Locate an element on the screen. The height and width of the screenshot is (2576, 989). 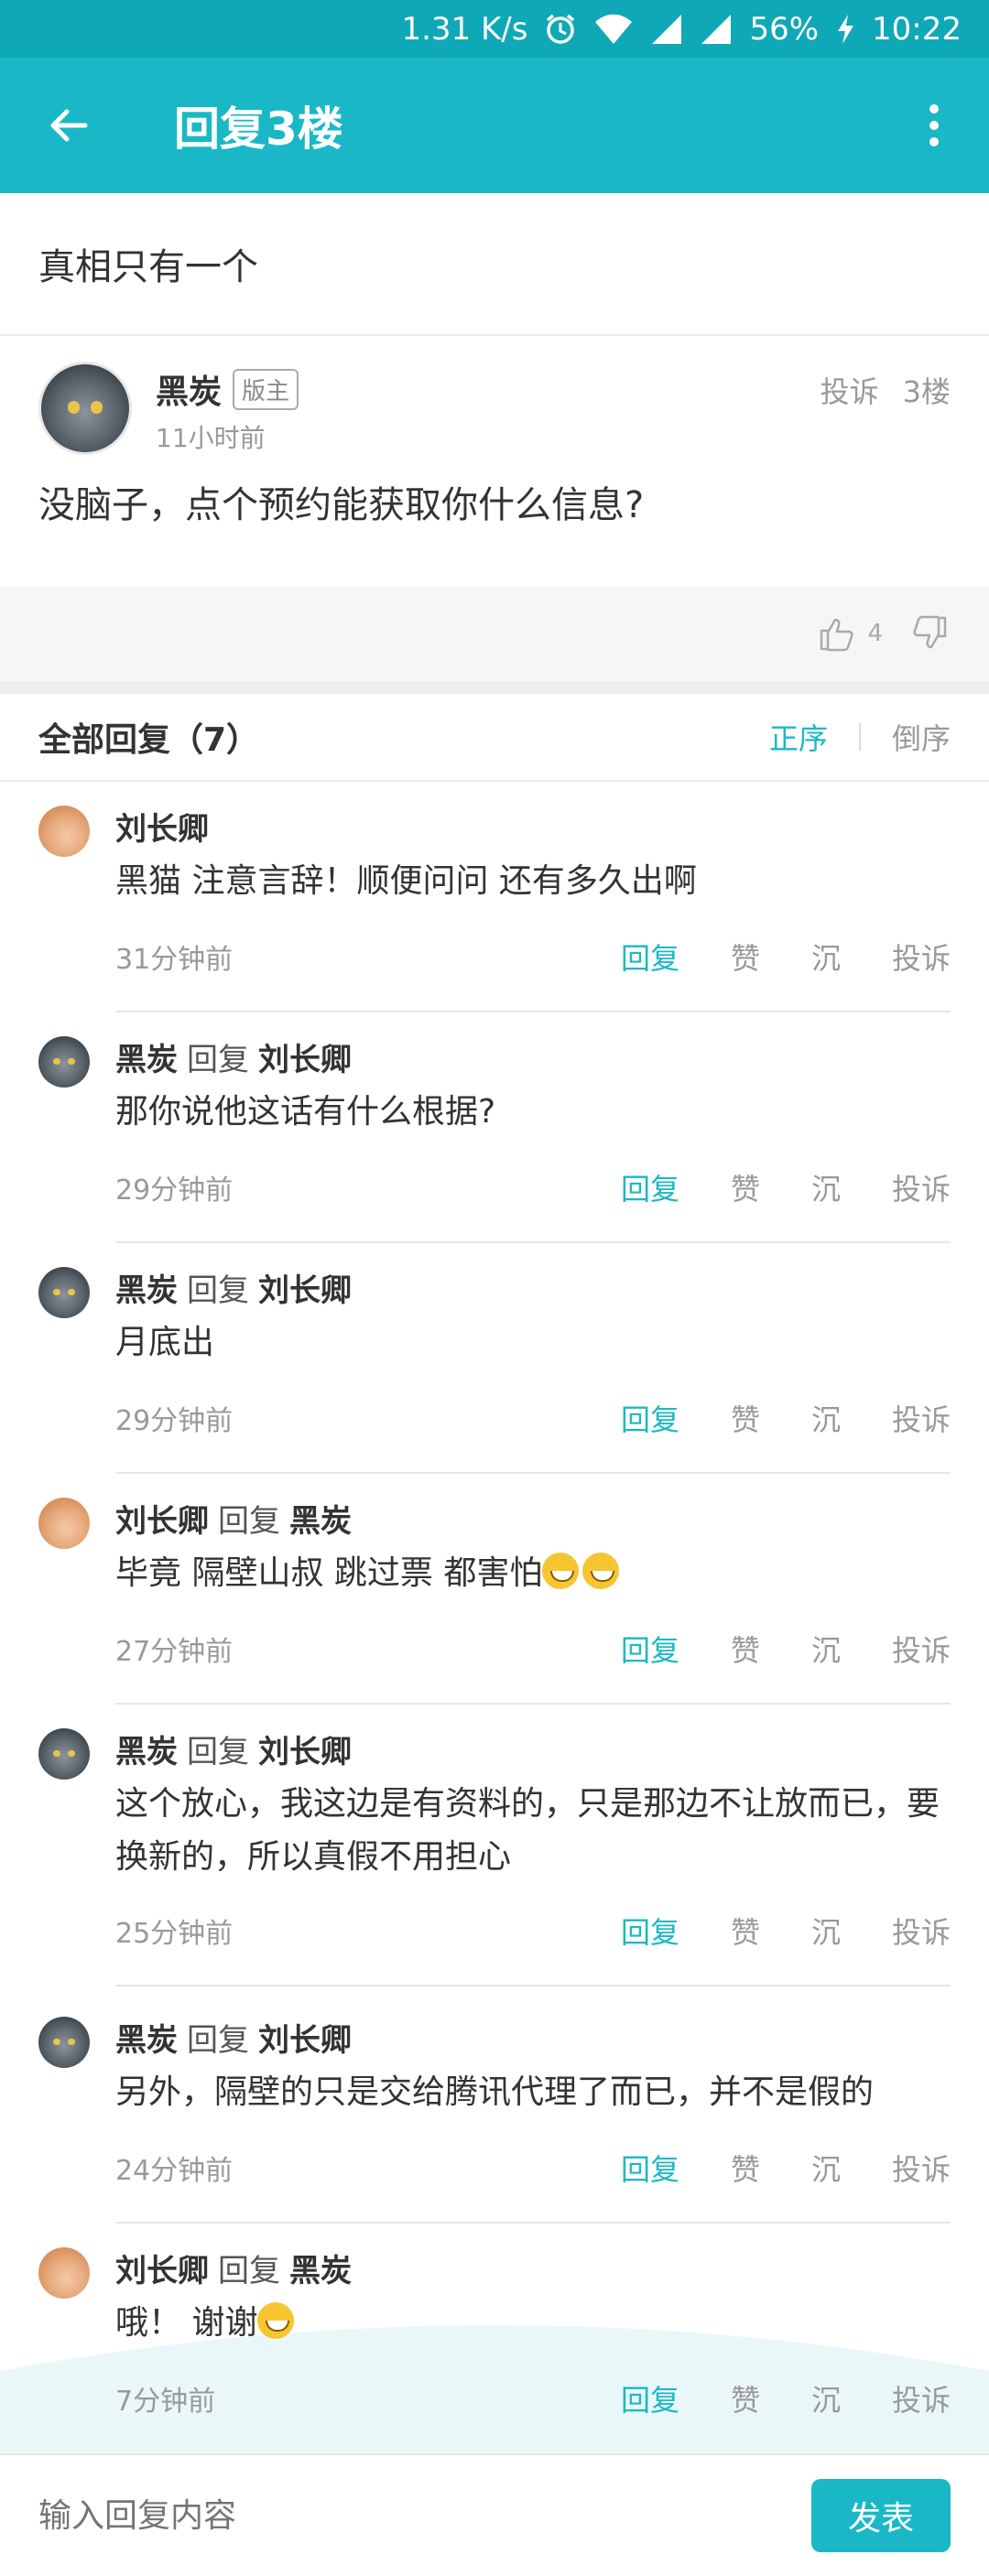
floor-username: 黑炭 is located at coordinates (189, 389).